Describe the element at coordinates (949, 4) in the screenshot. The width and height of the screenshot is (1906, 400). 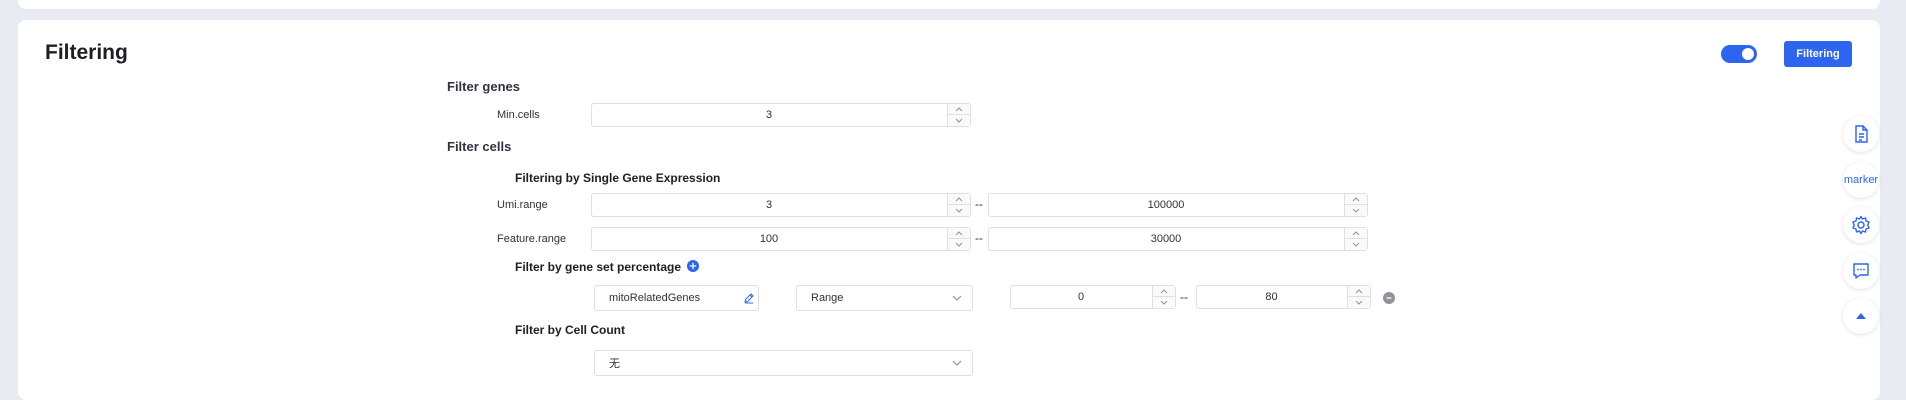
I see `previous-card` at that location.